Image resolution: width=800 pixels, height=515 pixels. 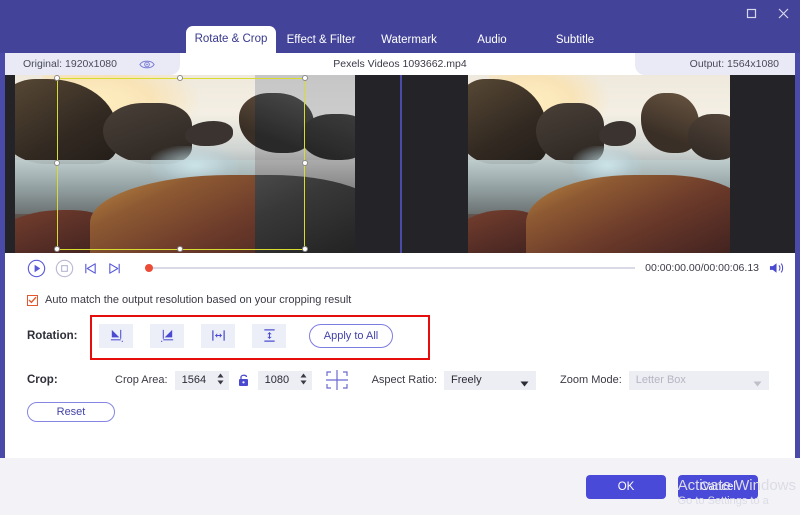 What do you see at coordinates (783, 13) in the screenshot?
I see `close-button` at bounding box center [783, 13].